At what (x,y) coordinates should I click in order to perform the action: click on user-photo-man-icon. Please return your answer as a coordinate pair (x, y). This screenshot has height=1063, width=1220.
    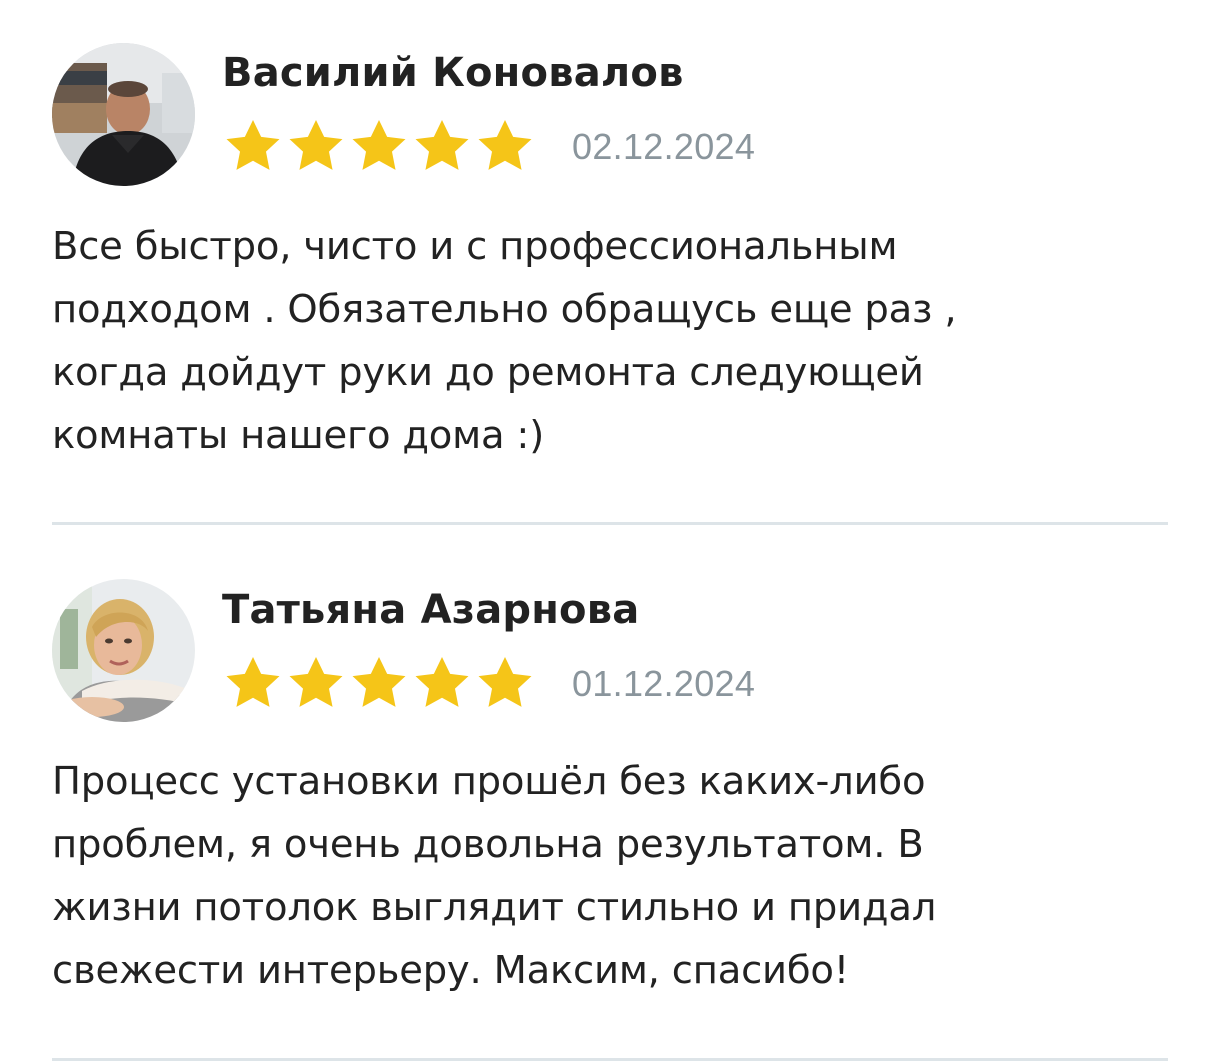
    Looking at the image, I should click on (123, 114).